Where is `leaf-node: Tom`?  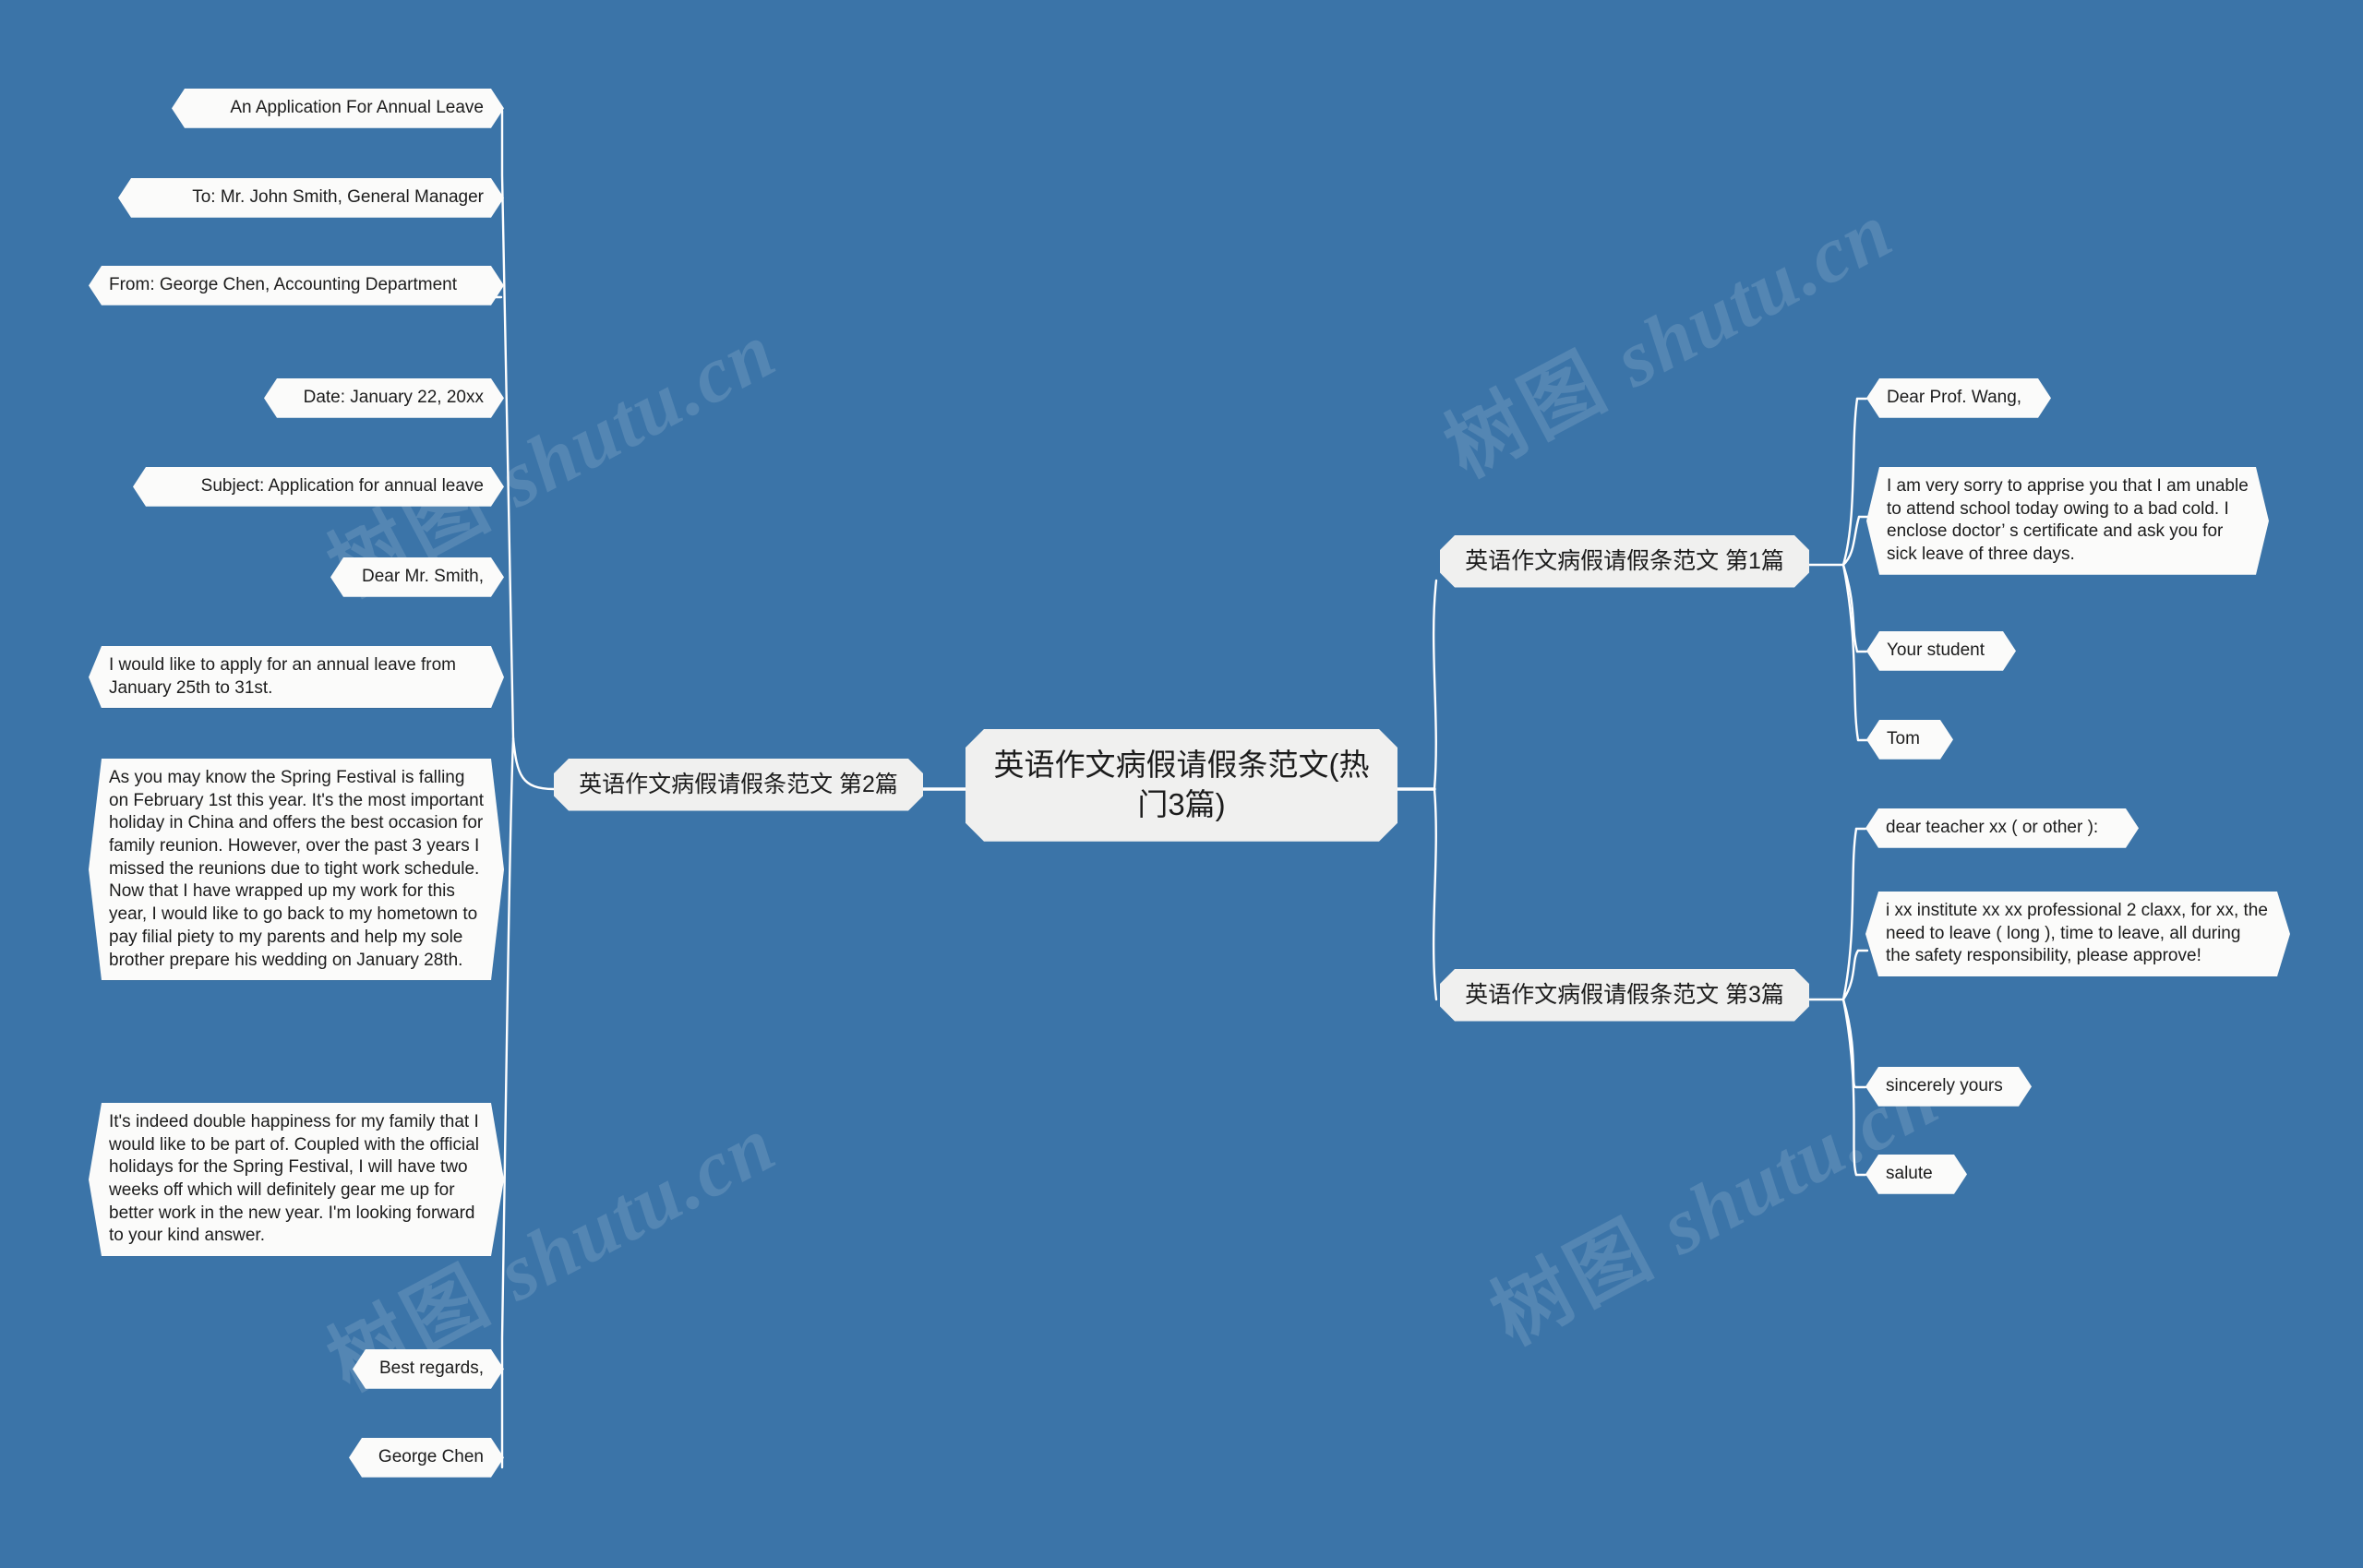 leaf-node: Tom is located at coordinates (1910, 740).